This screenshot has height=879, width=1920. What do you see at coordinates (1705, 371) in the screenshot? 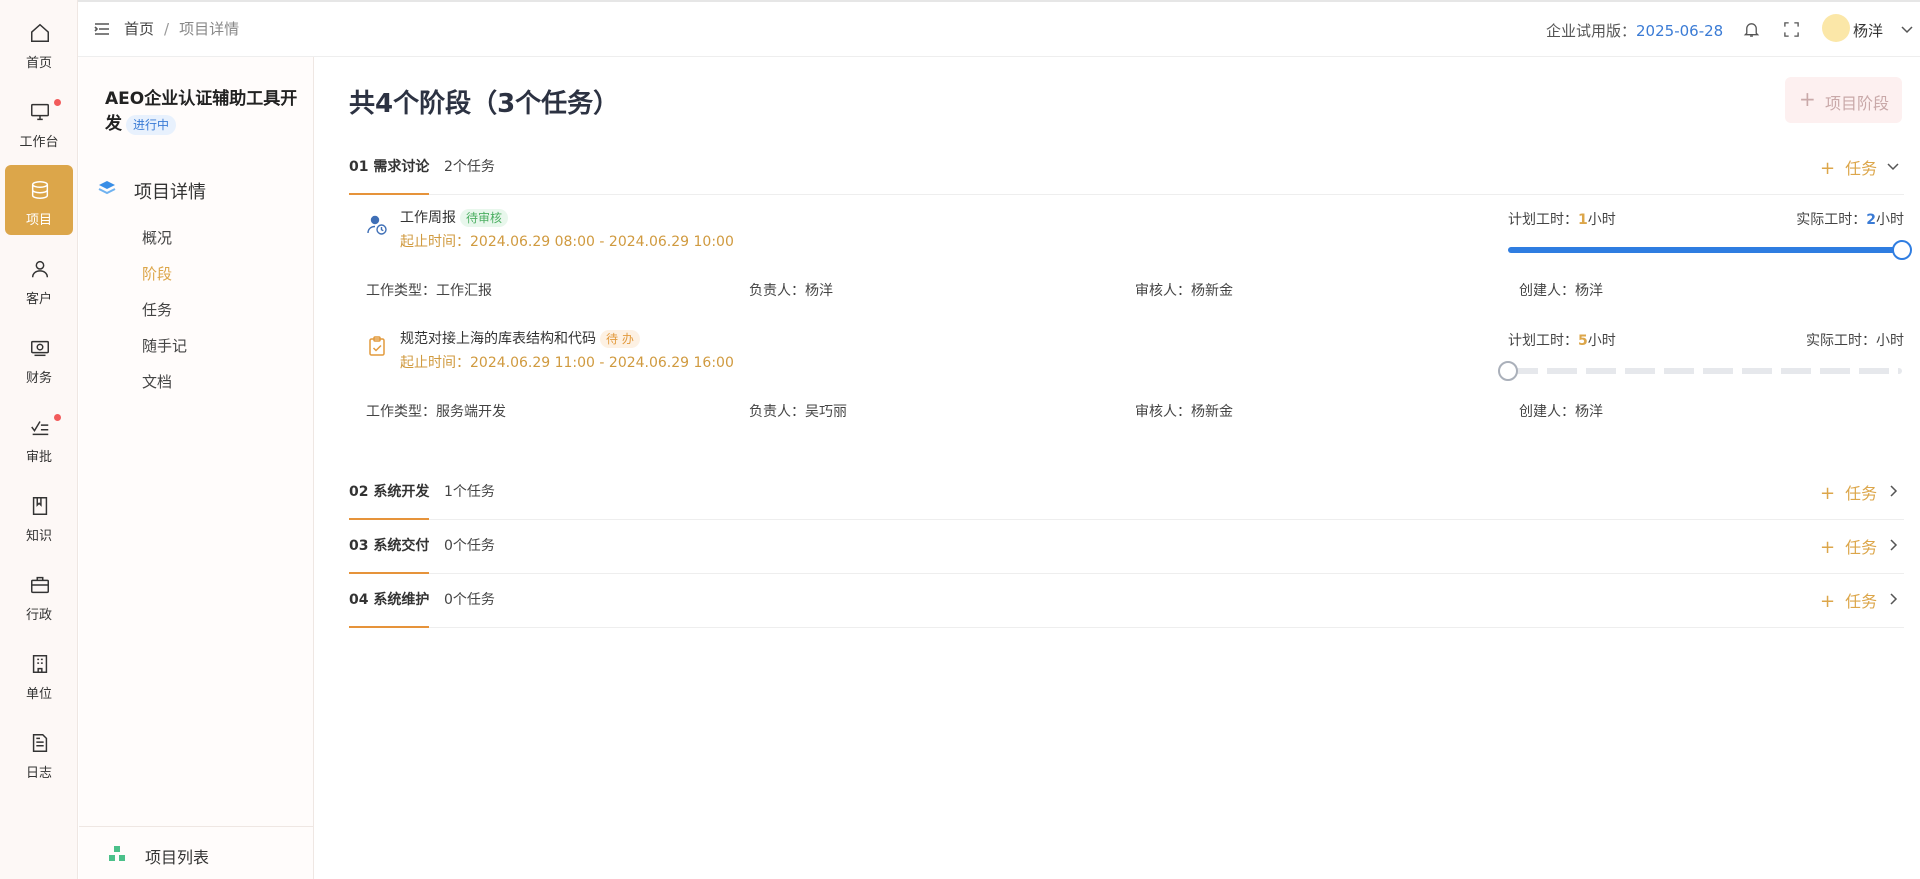
I see `progress-track` at bounding box center [1705, 371].